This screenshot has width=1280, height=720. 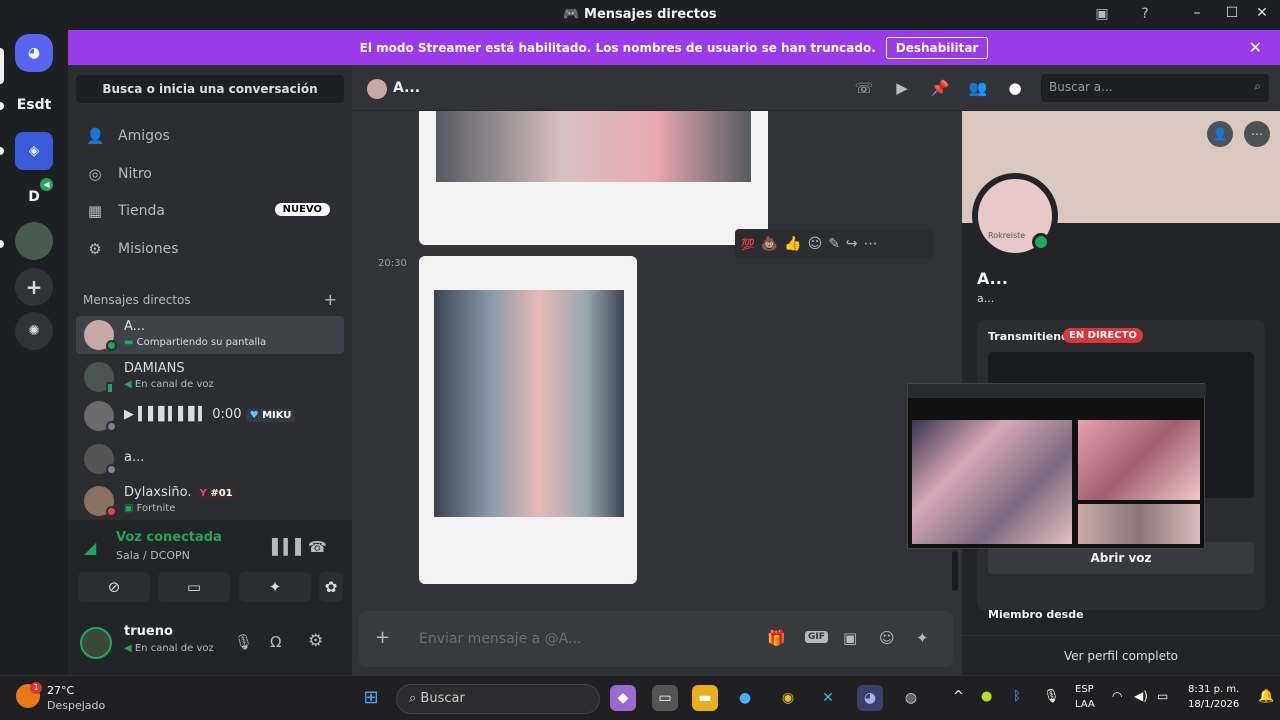 I want to click on compass-icon: ✺, so click(x=34, y=331).